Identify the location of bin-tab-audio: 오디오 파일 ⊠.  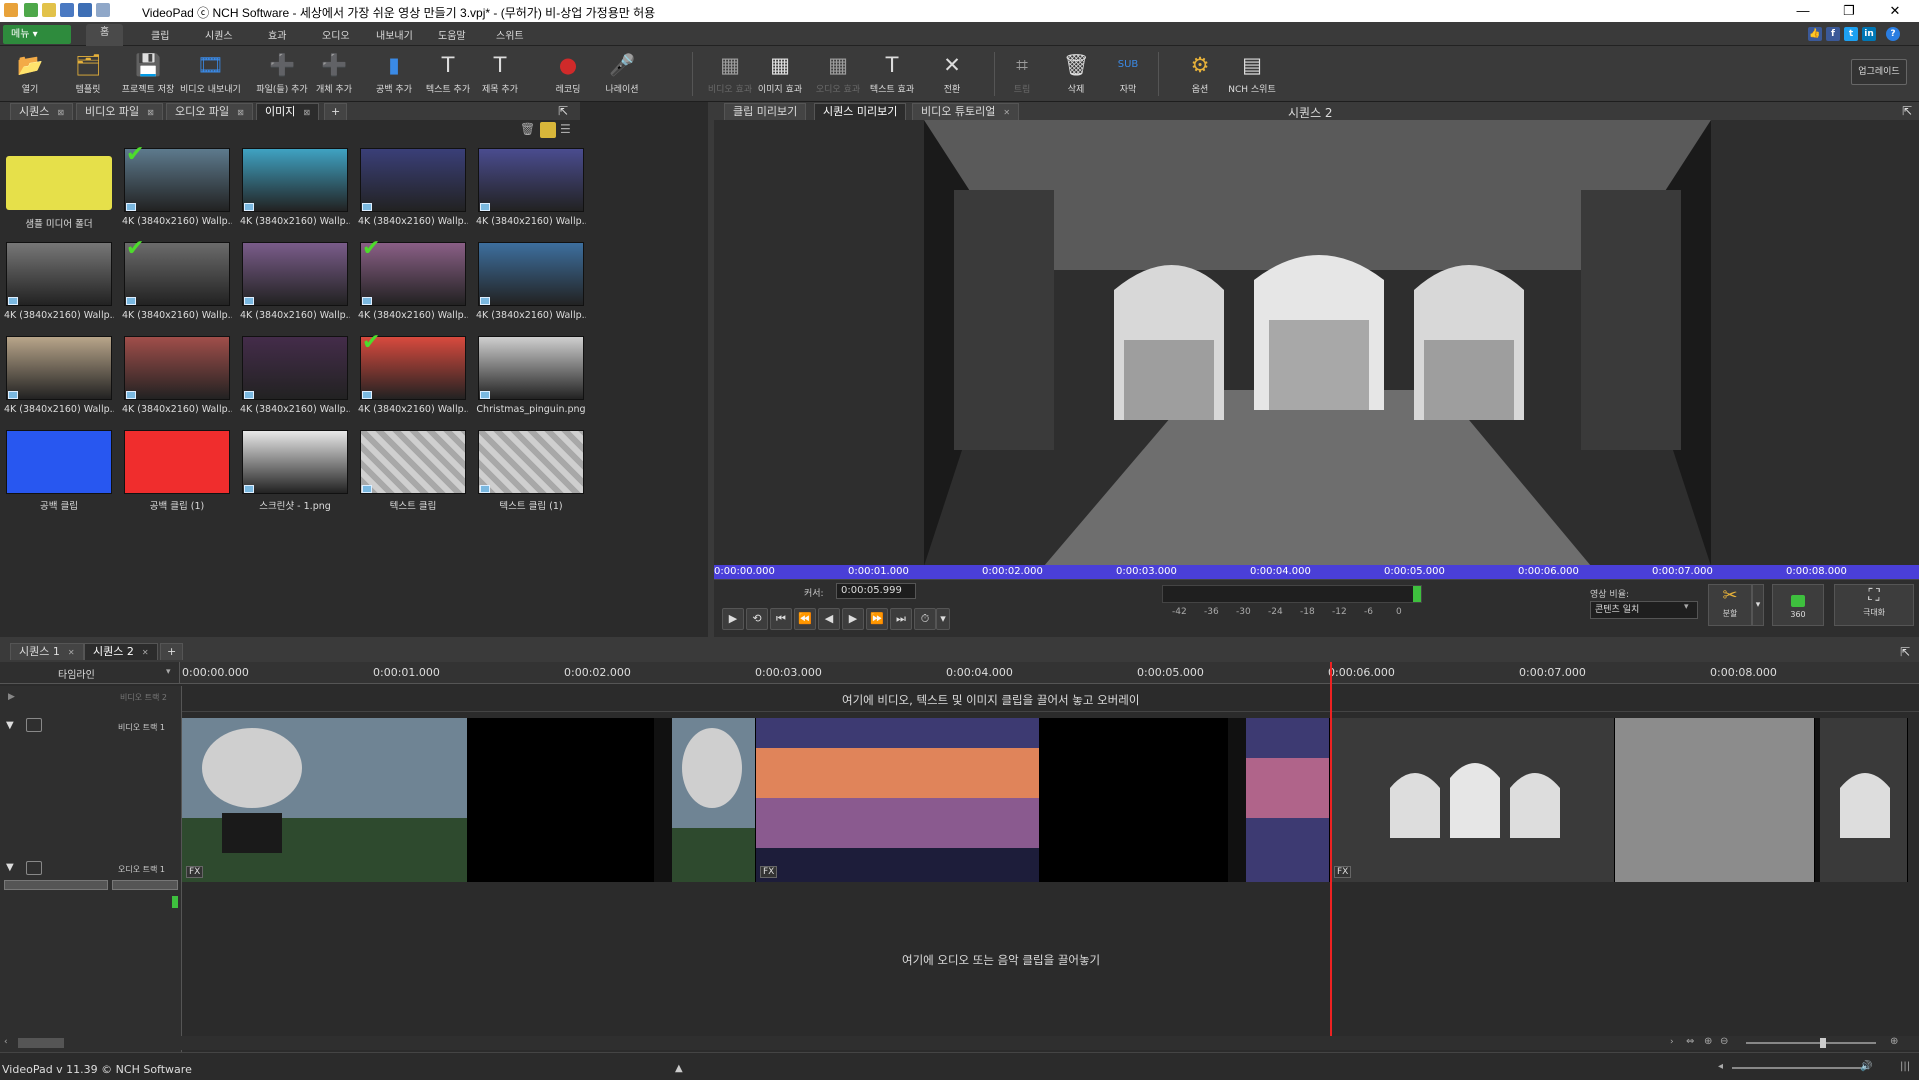
(209, 111).